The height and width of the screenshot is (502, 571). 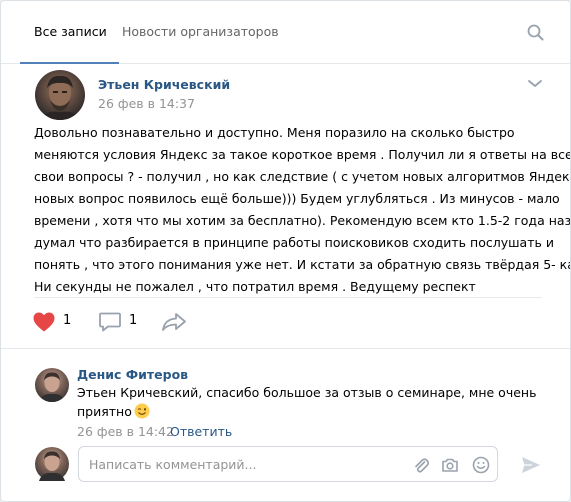 I want to click on send-icon, so click(x=531, y=465).